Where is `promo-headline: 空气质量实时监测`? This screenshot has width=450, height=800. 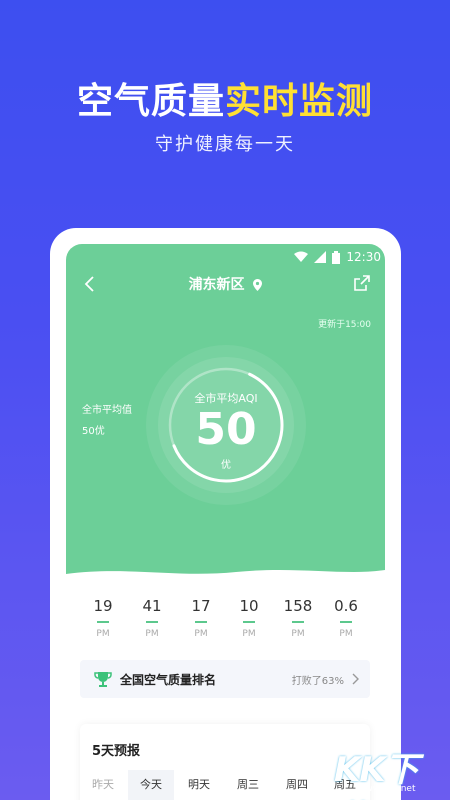 promo-headline: 空气质量实时监测 is located at coordinates (225, 102).